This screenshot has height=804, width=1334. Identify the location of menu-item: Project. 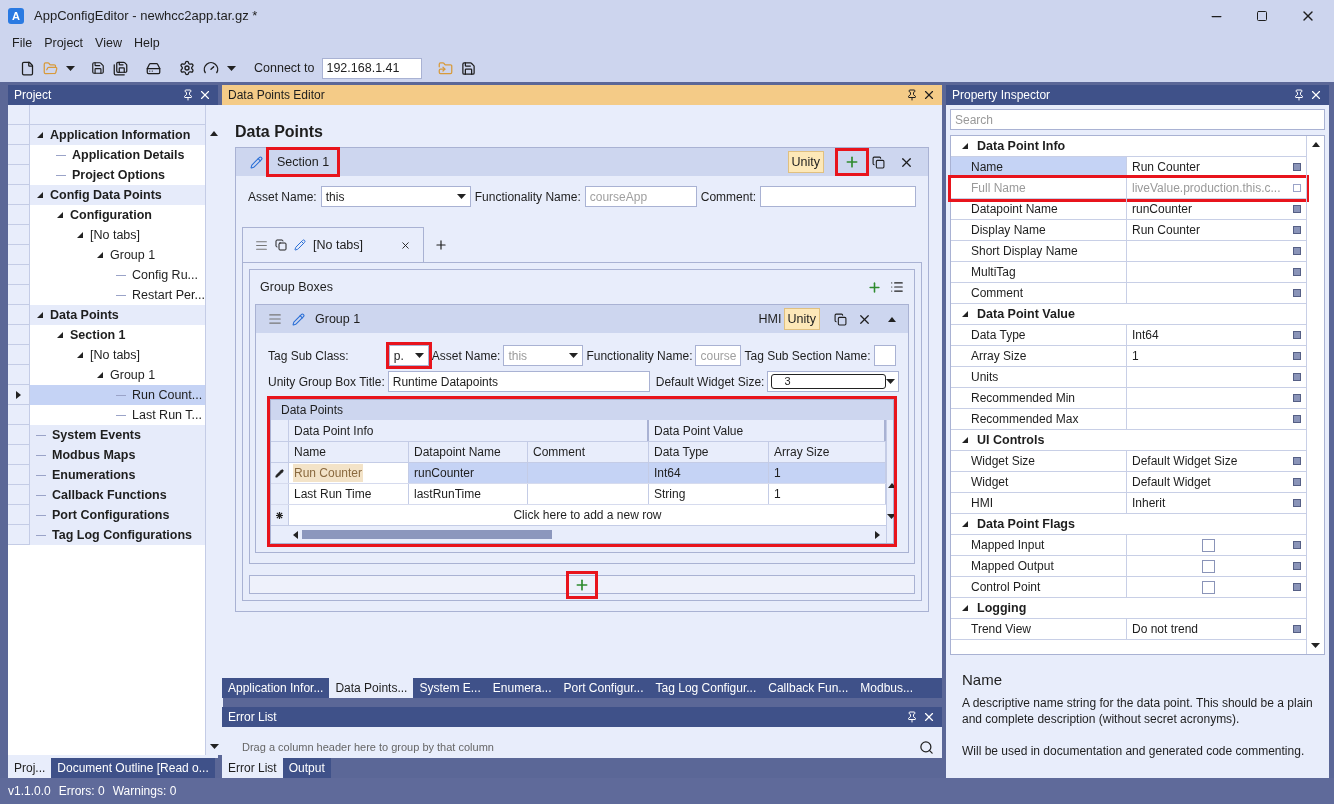
(64, 43).